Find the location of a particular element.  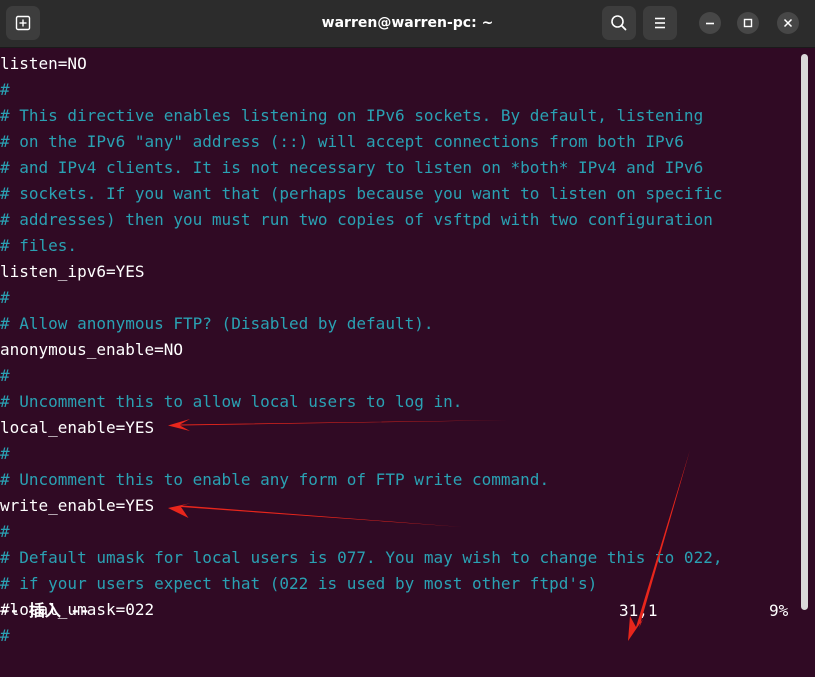

scroll-percent: 9% is located at coordinates (779, 610).